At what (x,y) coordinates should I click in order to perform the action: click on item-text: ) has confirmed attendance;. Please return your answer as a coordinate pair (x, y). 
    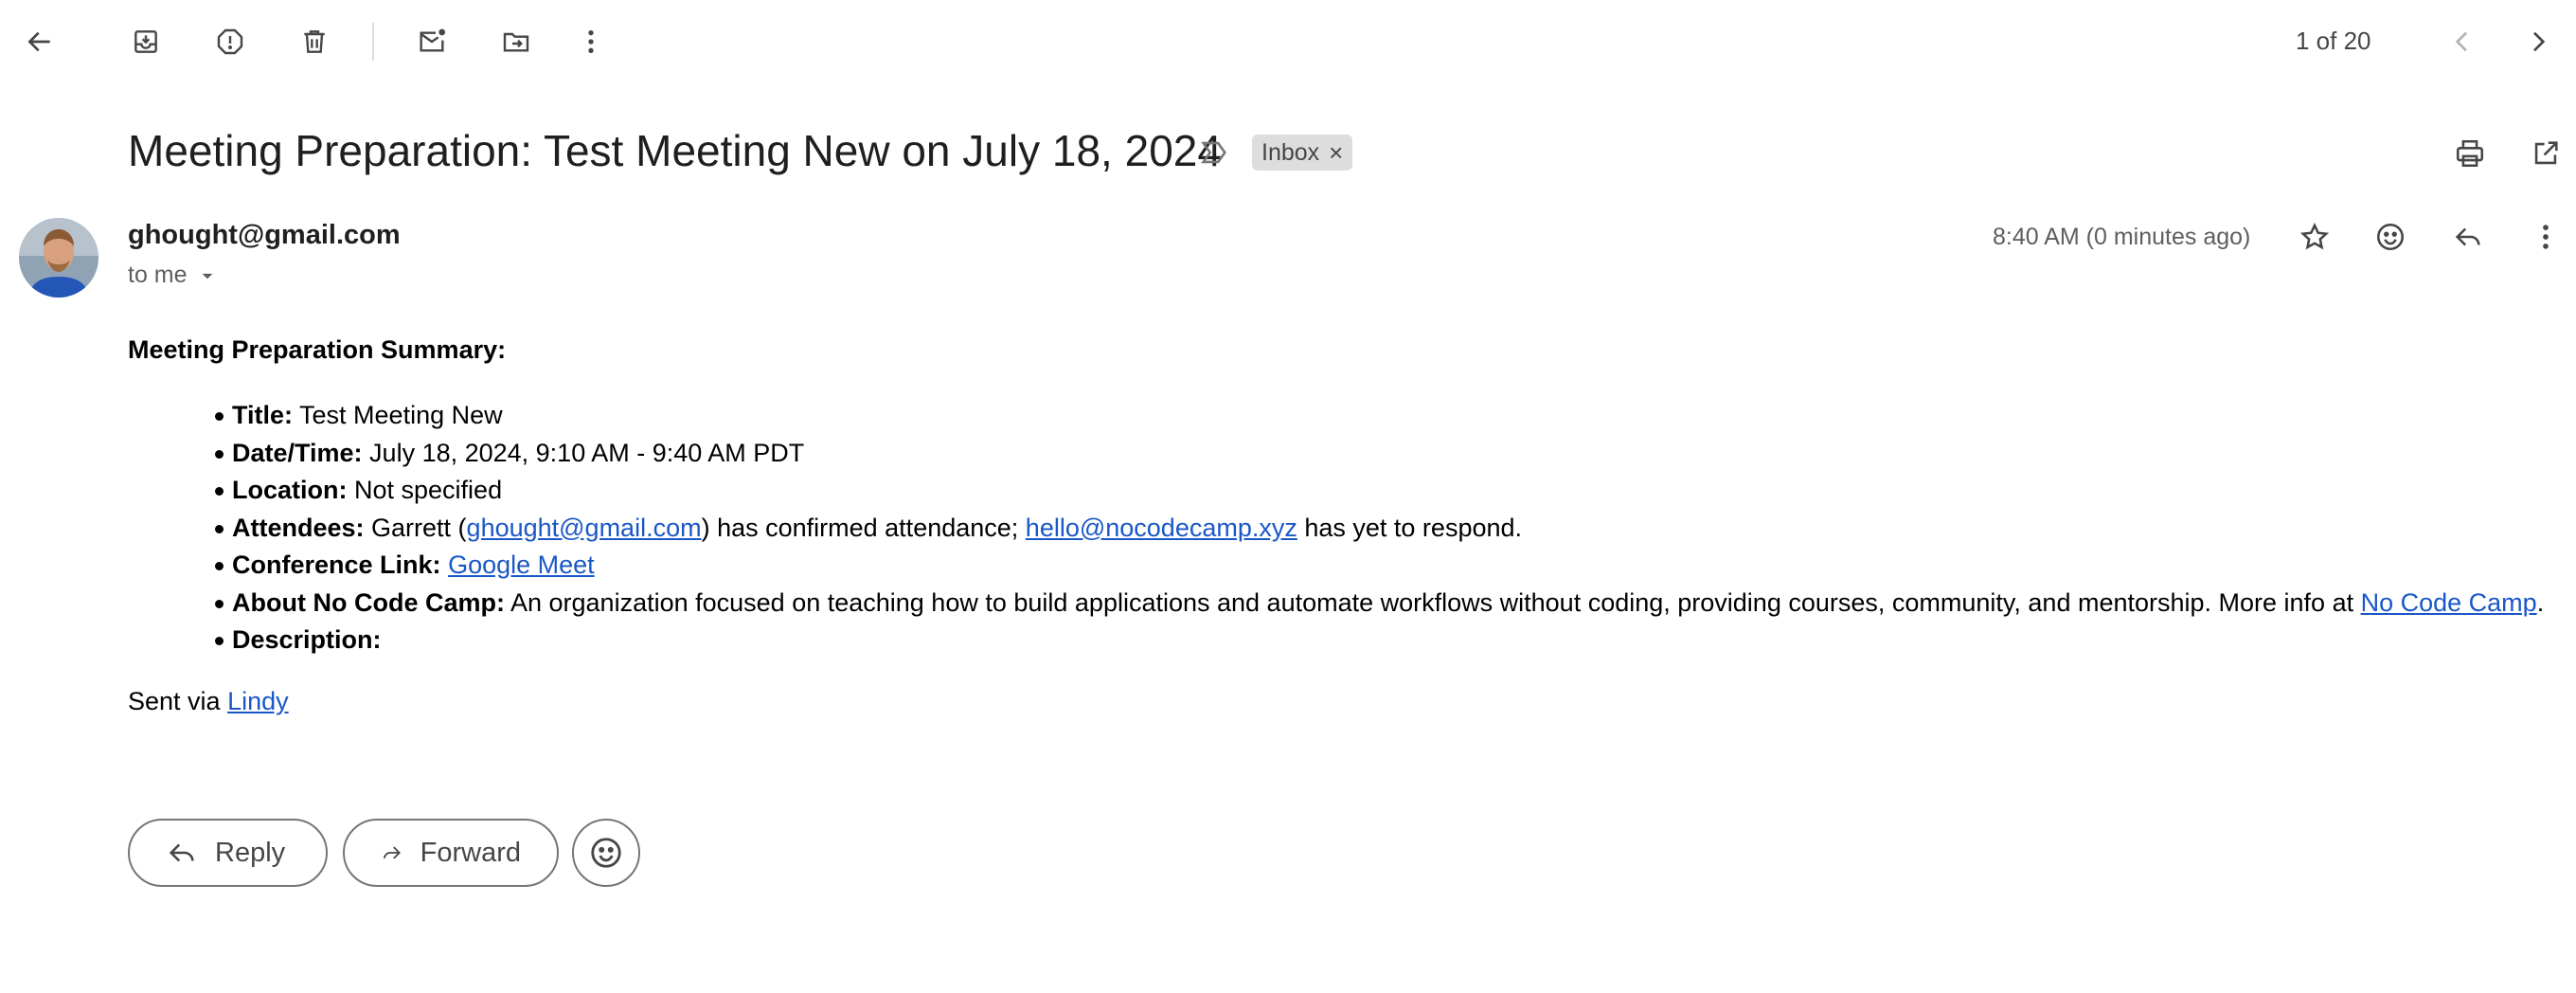
    Looking at the image, I should click on (863, 527).